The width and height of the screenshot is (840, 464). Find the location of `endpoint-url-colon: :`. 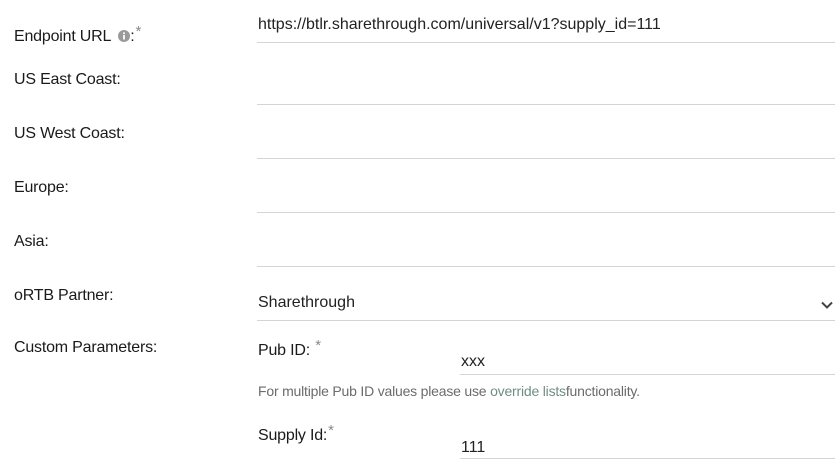

endpoint-url-colon: : is located at coordinates (132, 36).